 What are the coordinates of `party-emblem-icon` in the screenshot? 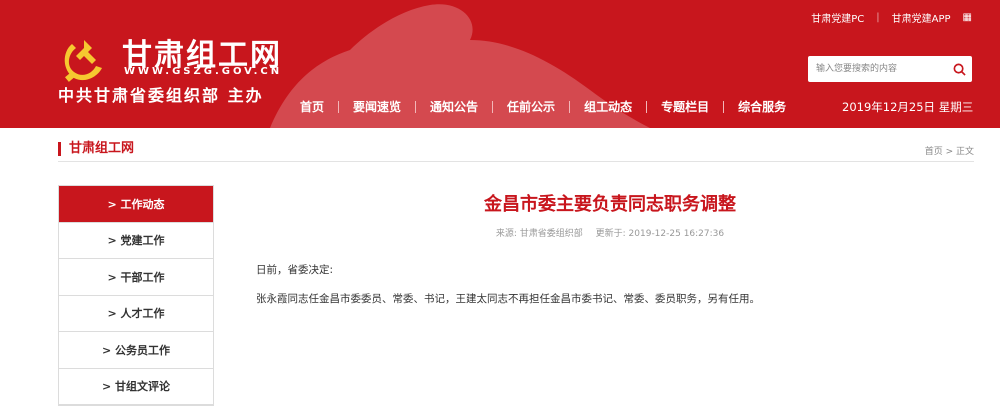 It's located at (83, 61).